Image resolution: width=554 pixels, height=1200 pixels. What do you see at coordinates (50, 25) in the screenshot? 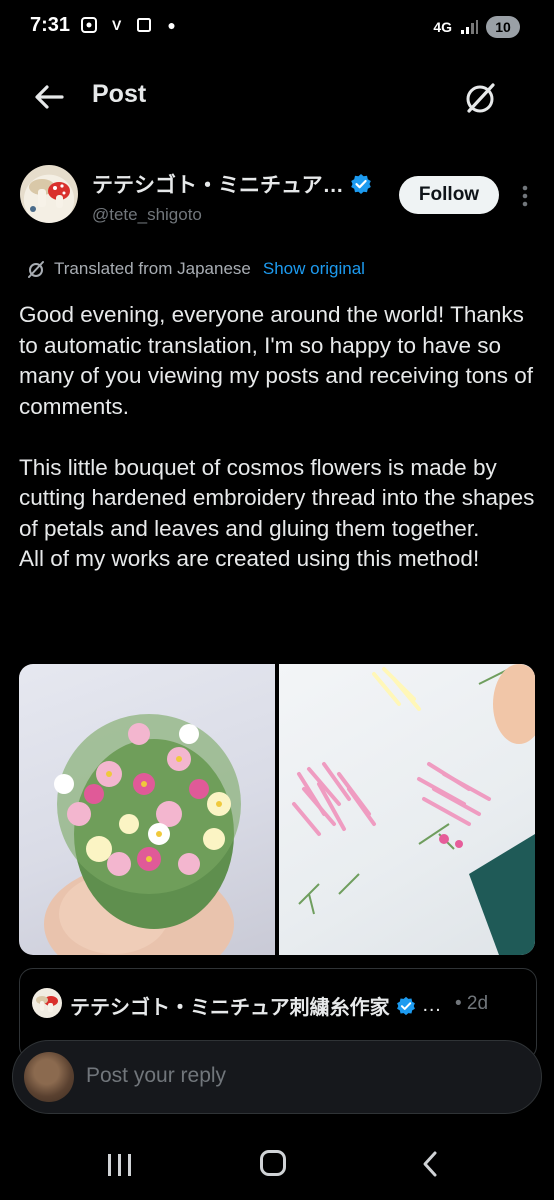
I see `status-time: 7:31` at bounding box center [50, 25].